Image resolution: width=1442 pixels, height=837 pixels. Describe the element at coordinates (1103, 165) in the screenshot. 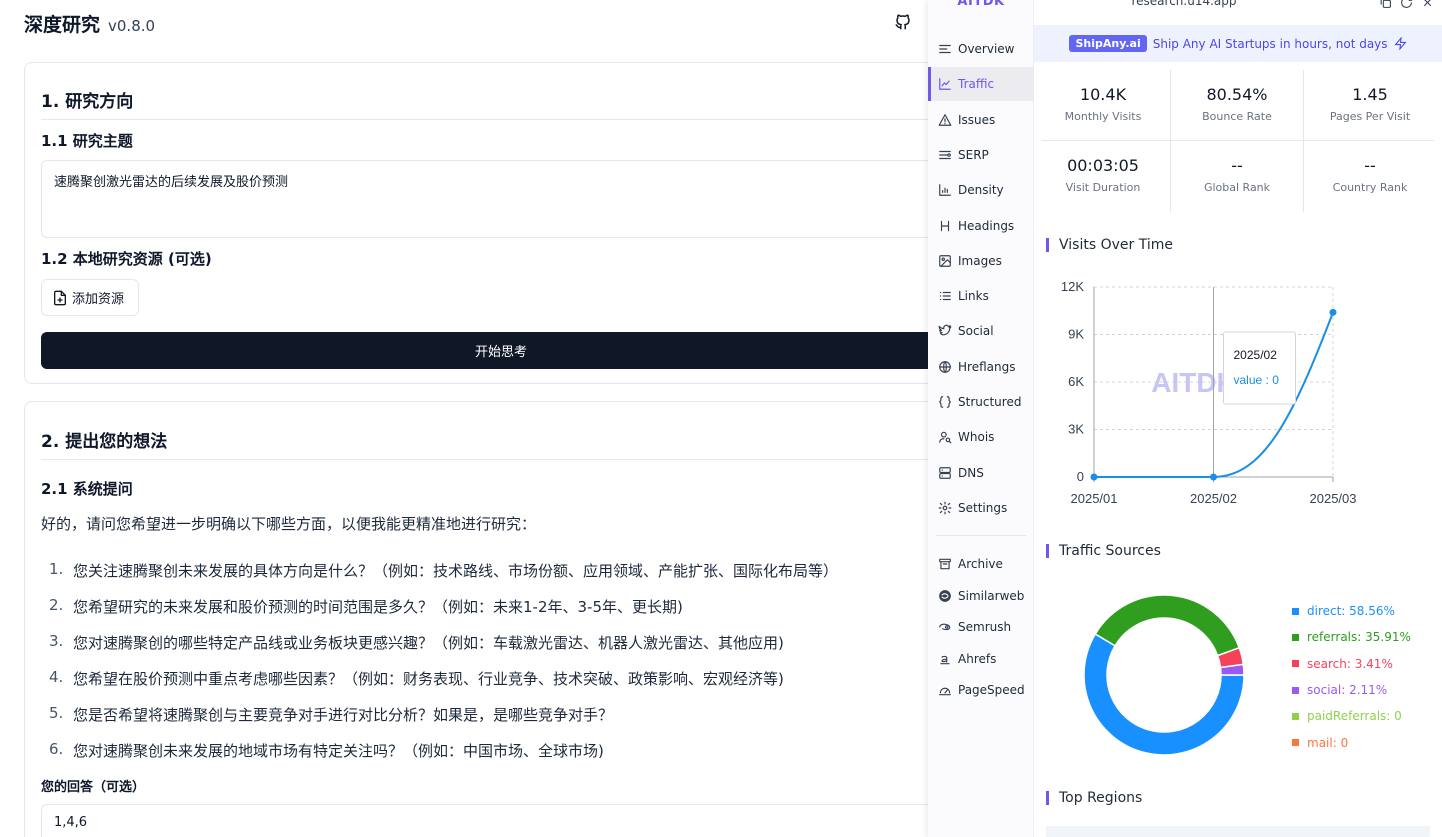

I see `stat-value: 00:03:05` at that location.